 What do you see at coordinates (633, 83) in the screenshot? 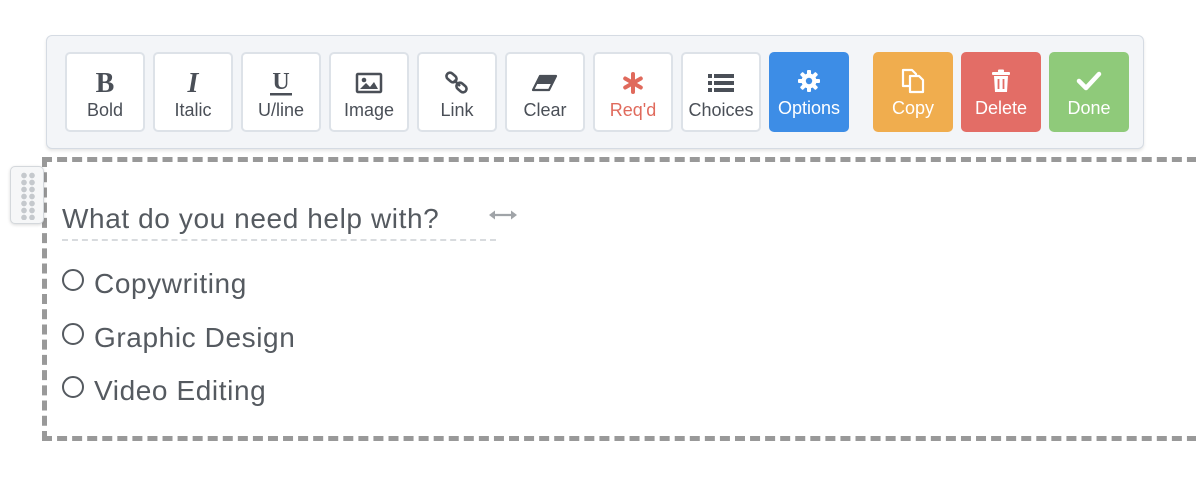
I see `asterisk-icon` at bounding box center [633, 83].